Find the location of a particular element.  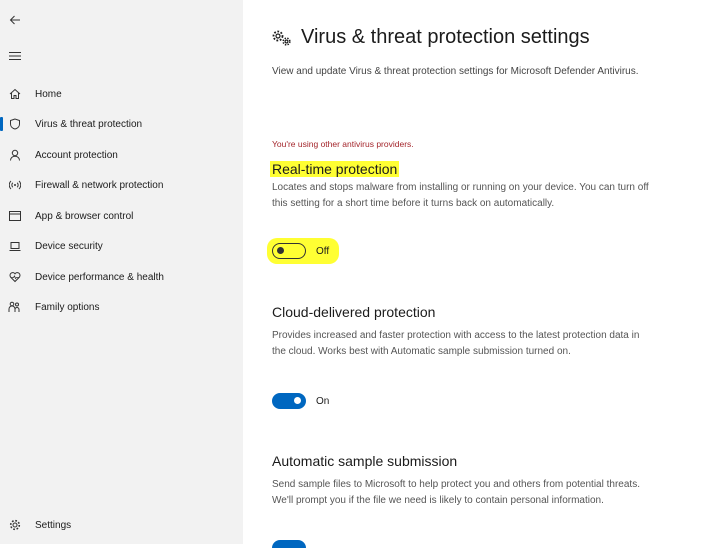

sidebar-item-app-browser-control: App & browser control is located at coordinates (121, 216).